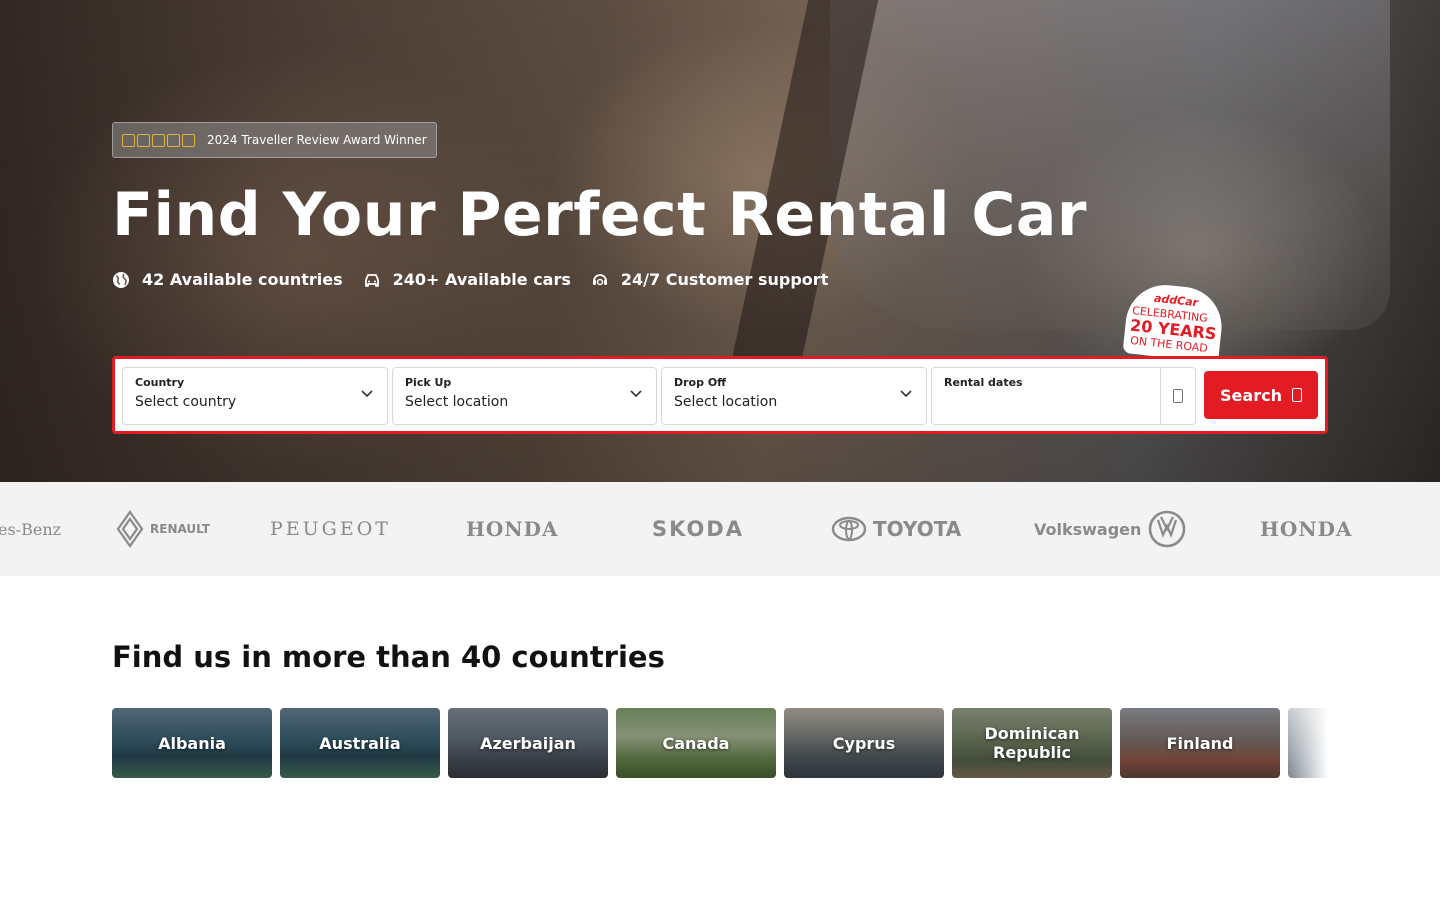 This screenshot has height=900, width=1440. I want to click on country-tile-albania: Albania, so click(192, 743).